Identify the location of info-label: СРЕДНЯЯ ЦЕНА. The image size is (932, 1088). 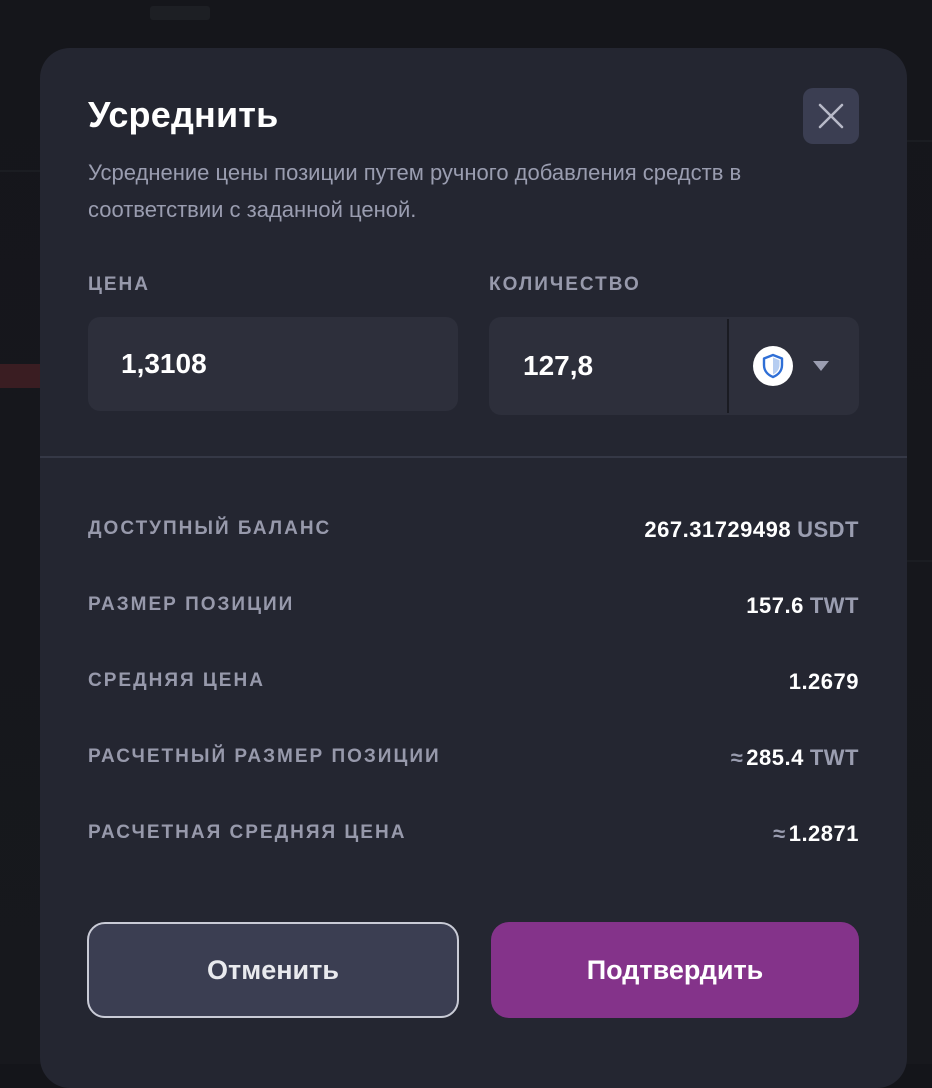
(176, 680).